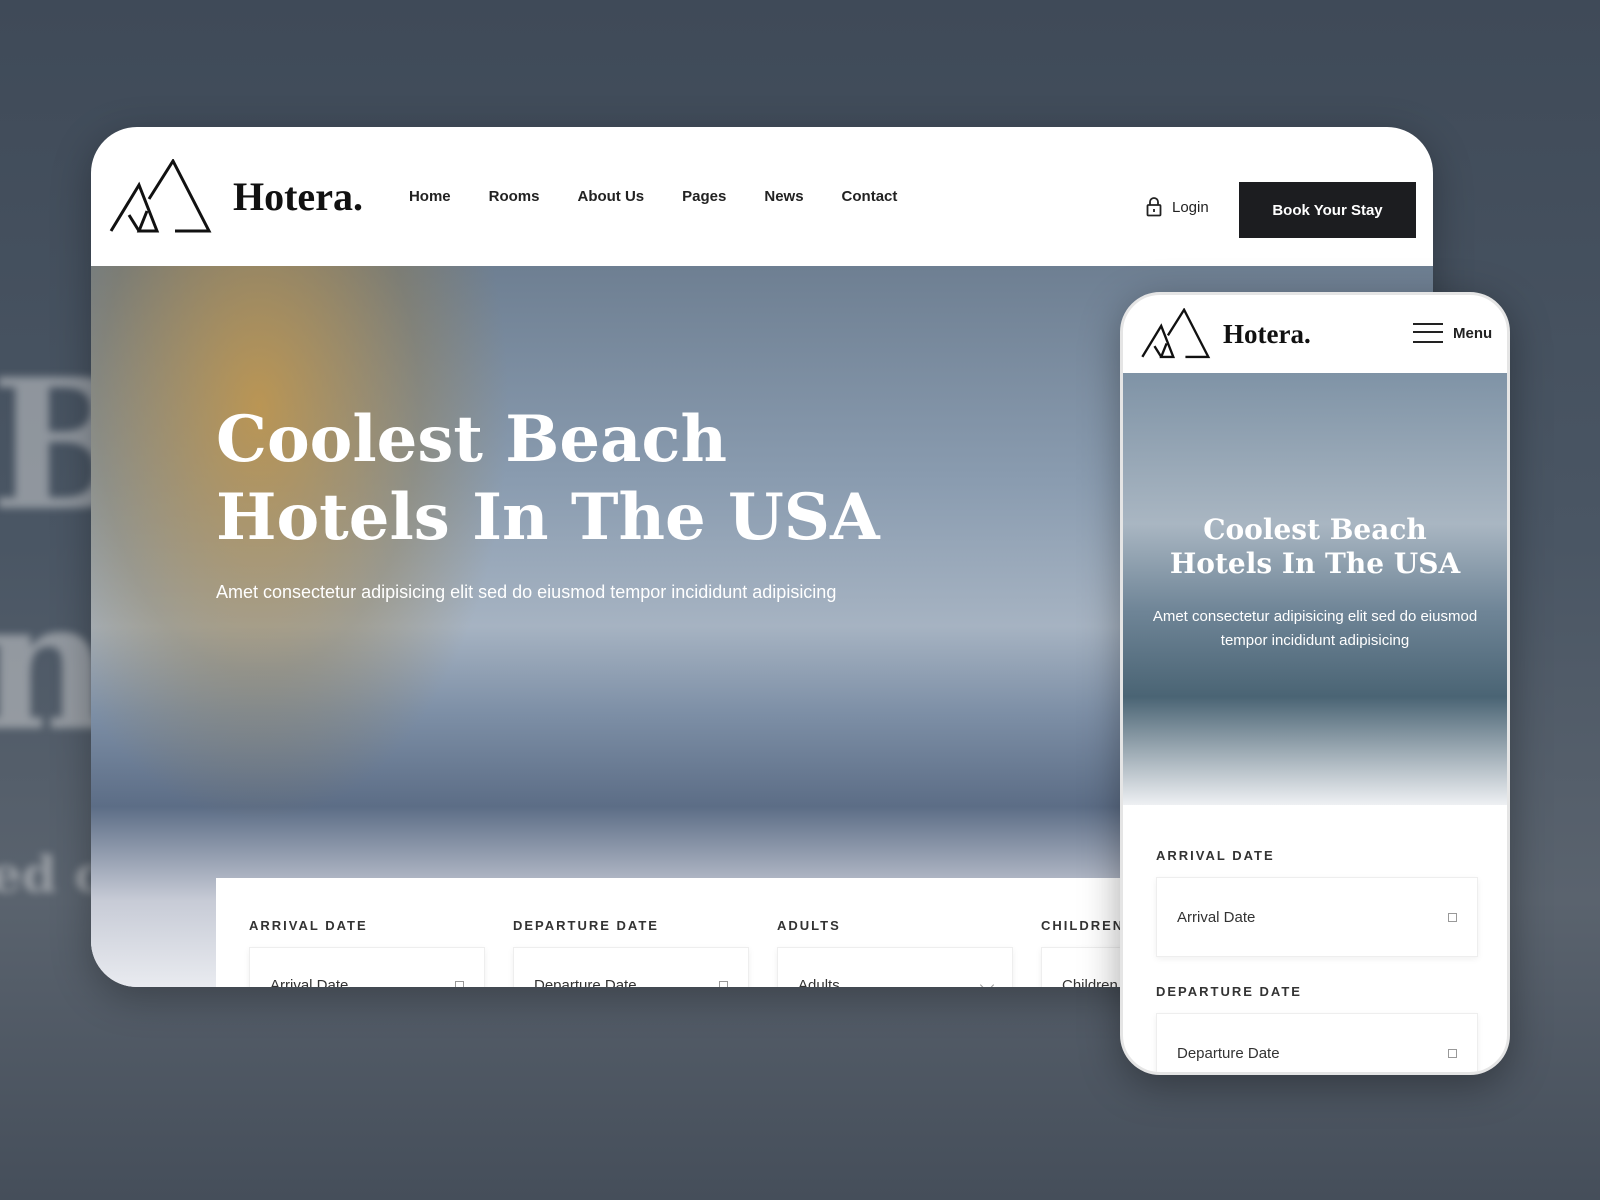 Image resolution: width=1600 pixels, height=1200 pixels. Describe the element at coordinates (1317, 1042) in the screenshot. I see `mobile-departure-date-input: Departure Date` at that location.